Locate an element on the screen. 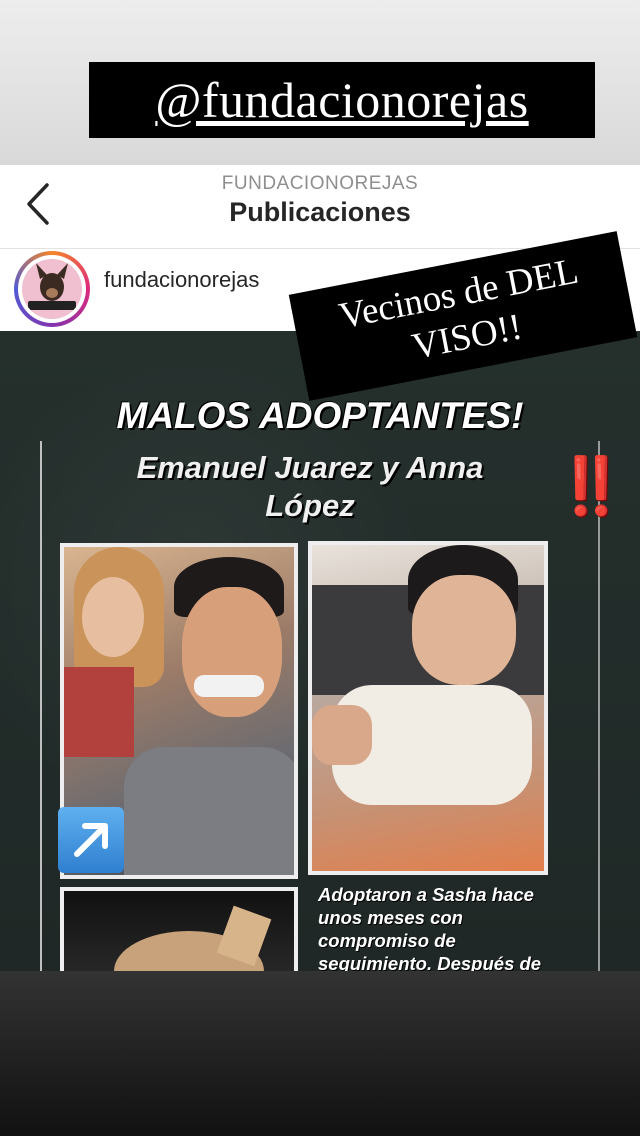 This screenshot has width=640, height=1136. instagram-header: FUNDACIONOREJAS Publicaciones is located at coordinates (320, 207).